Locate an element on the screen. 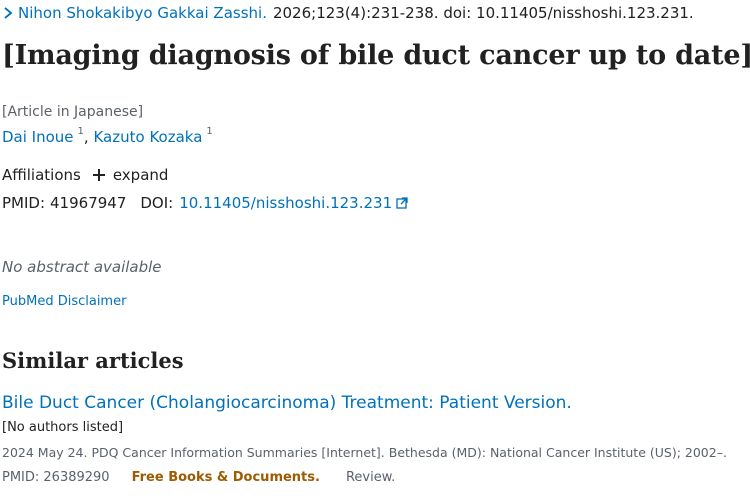  expand-label: expand is located at coordinates (140, 175).